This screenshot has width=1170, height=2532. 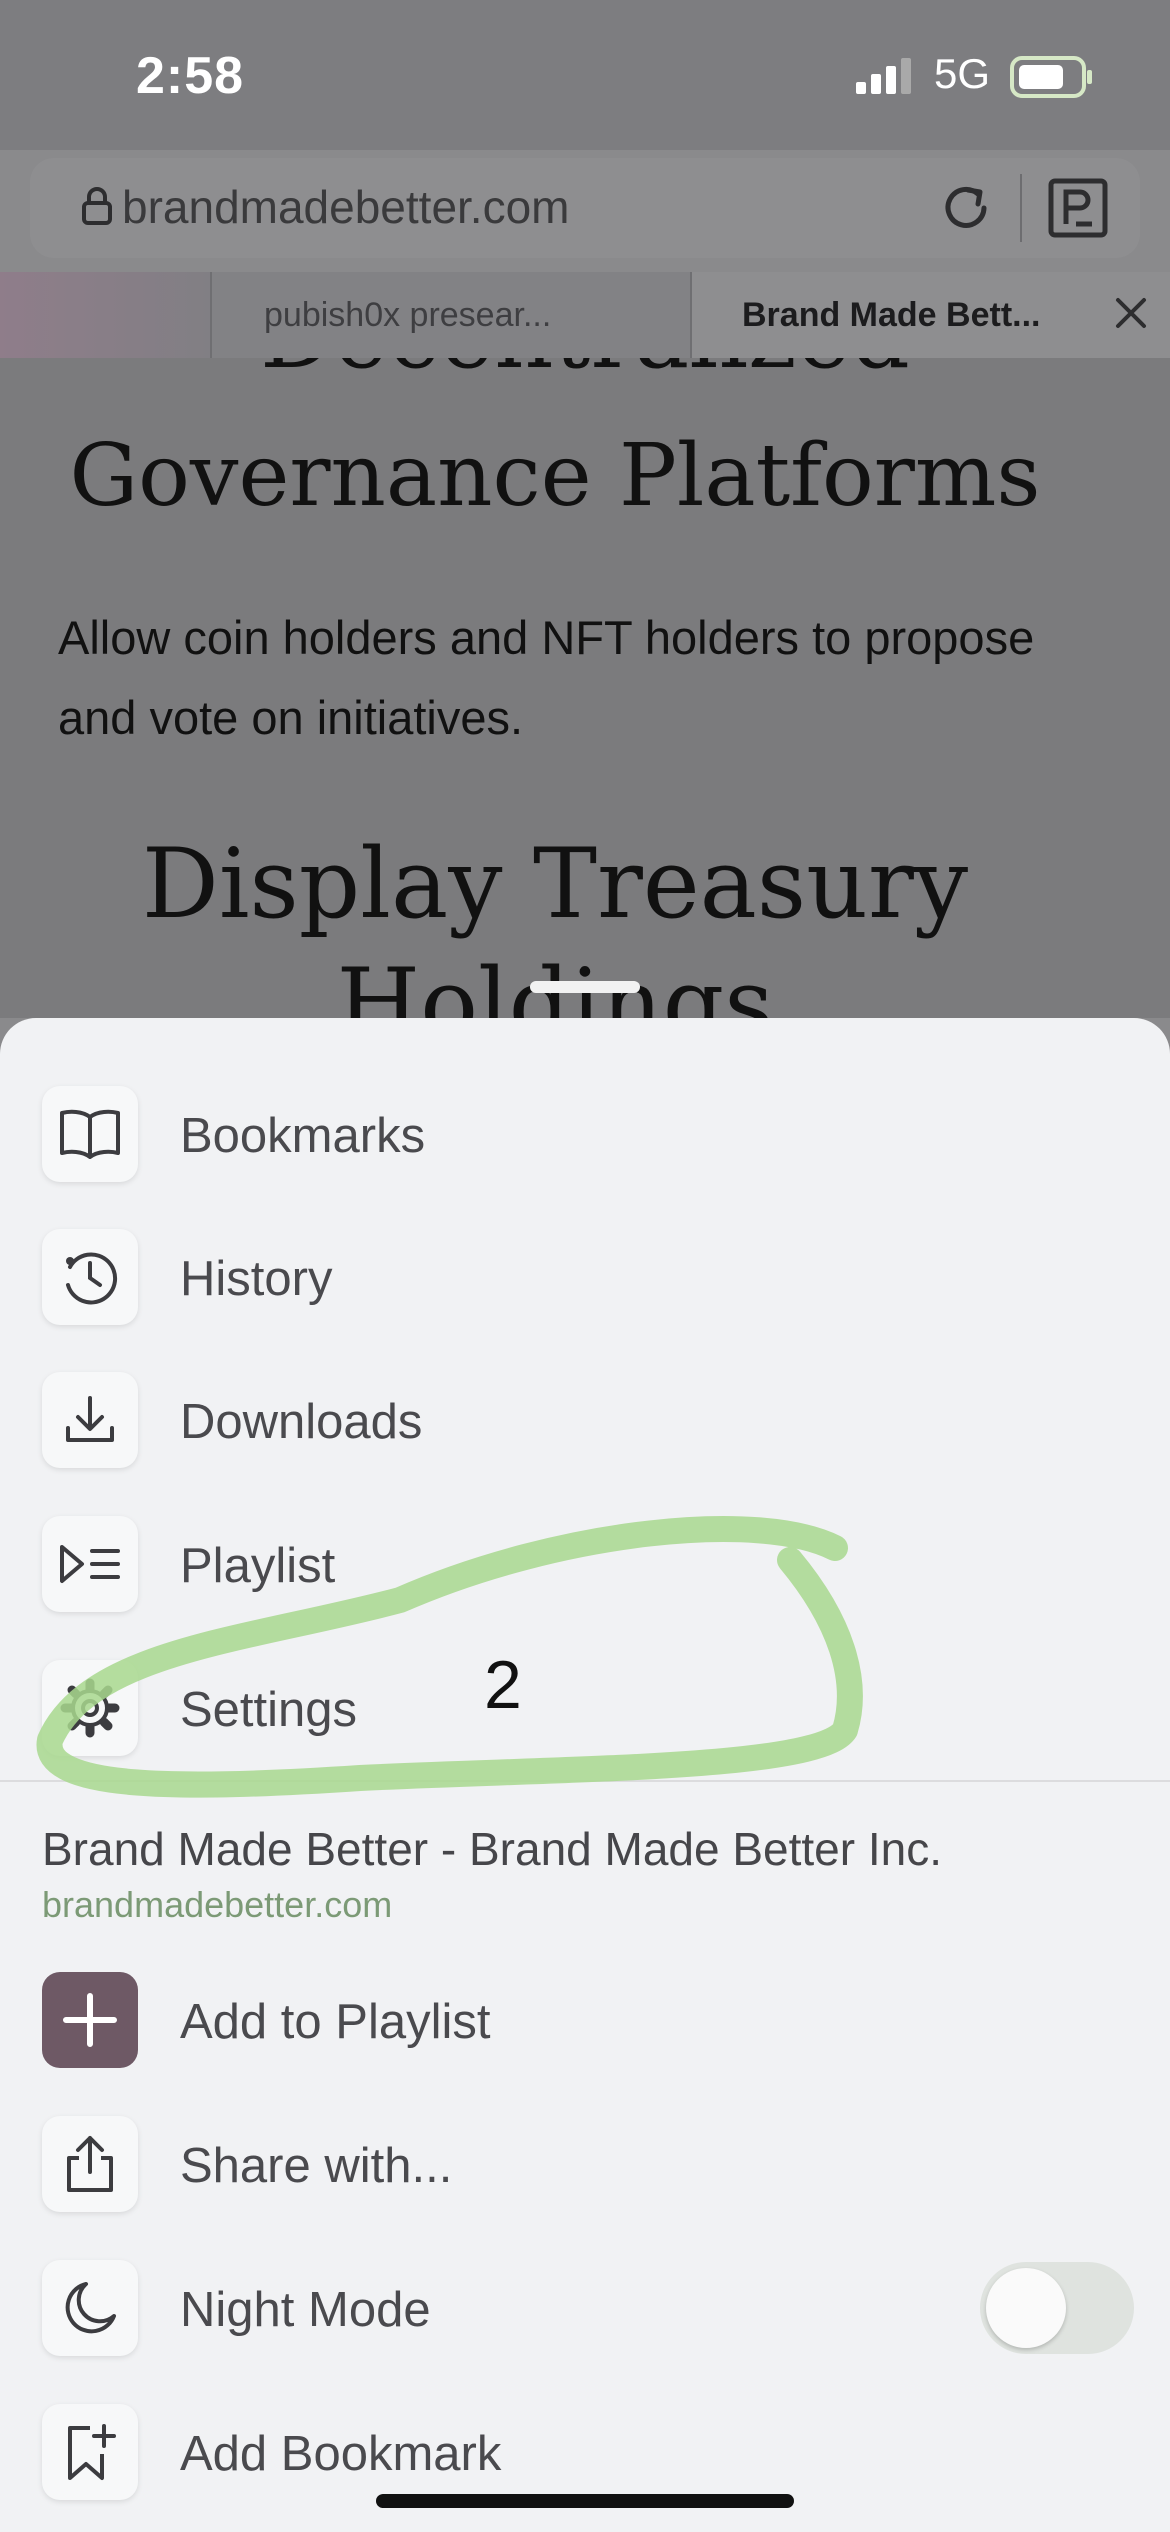 I want to click on annotation-number: 2, so click(x=503, y=1685).